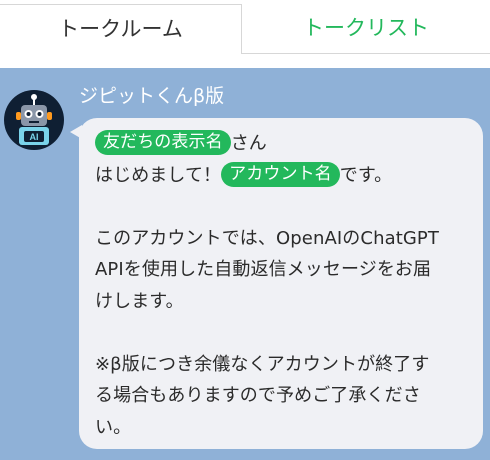 This screenshot has width=490, height=460. Describe the element at coordinates (113, 427) in the screenshot. I see `message-line-8: い。` at that location.